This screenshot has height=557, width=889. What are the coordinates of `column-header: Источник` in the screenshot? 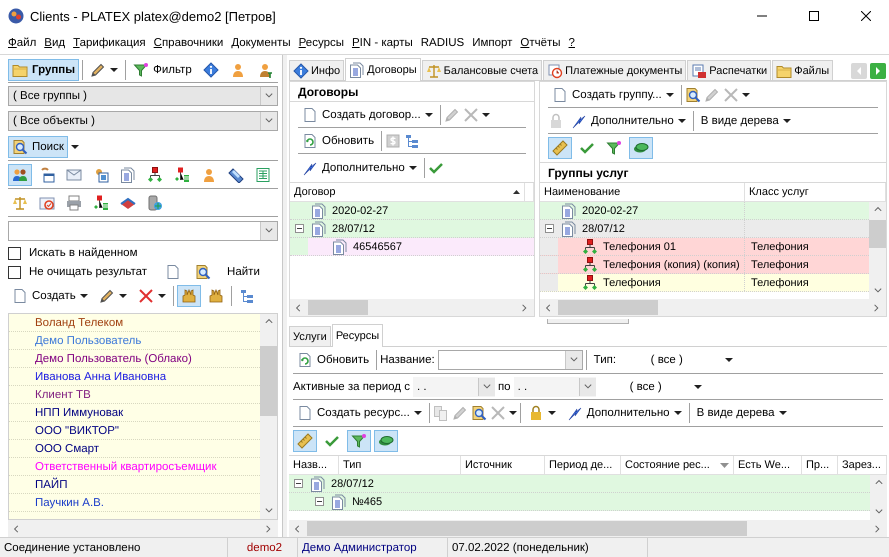 It's located at (503, 465).